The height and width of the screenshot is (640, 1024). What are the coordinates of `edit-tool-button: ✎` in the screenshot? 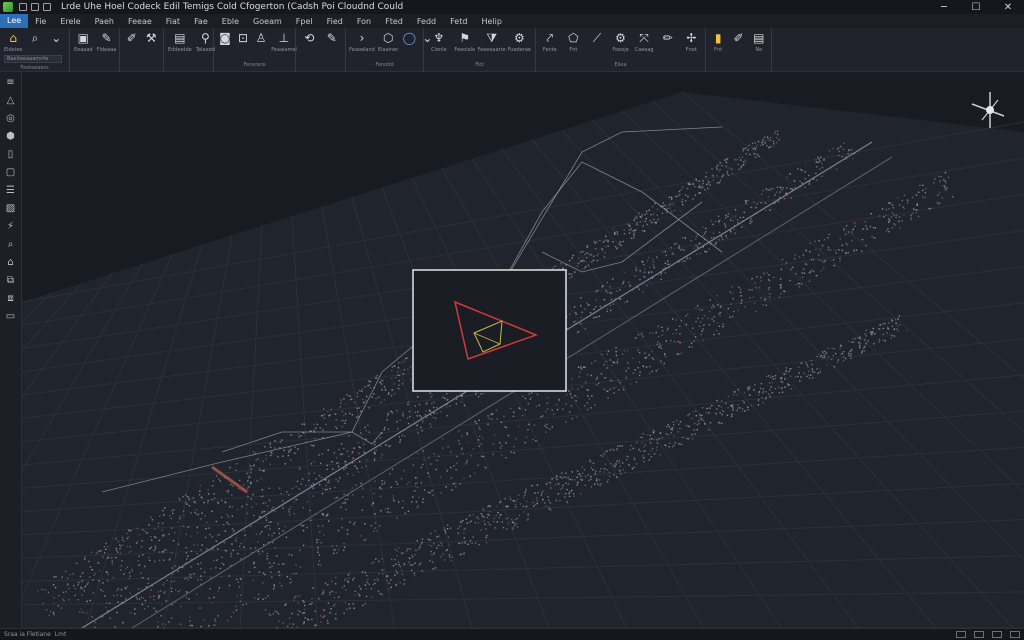 It's located at (332, 39).